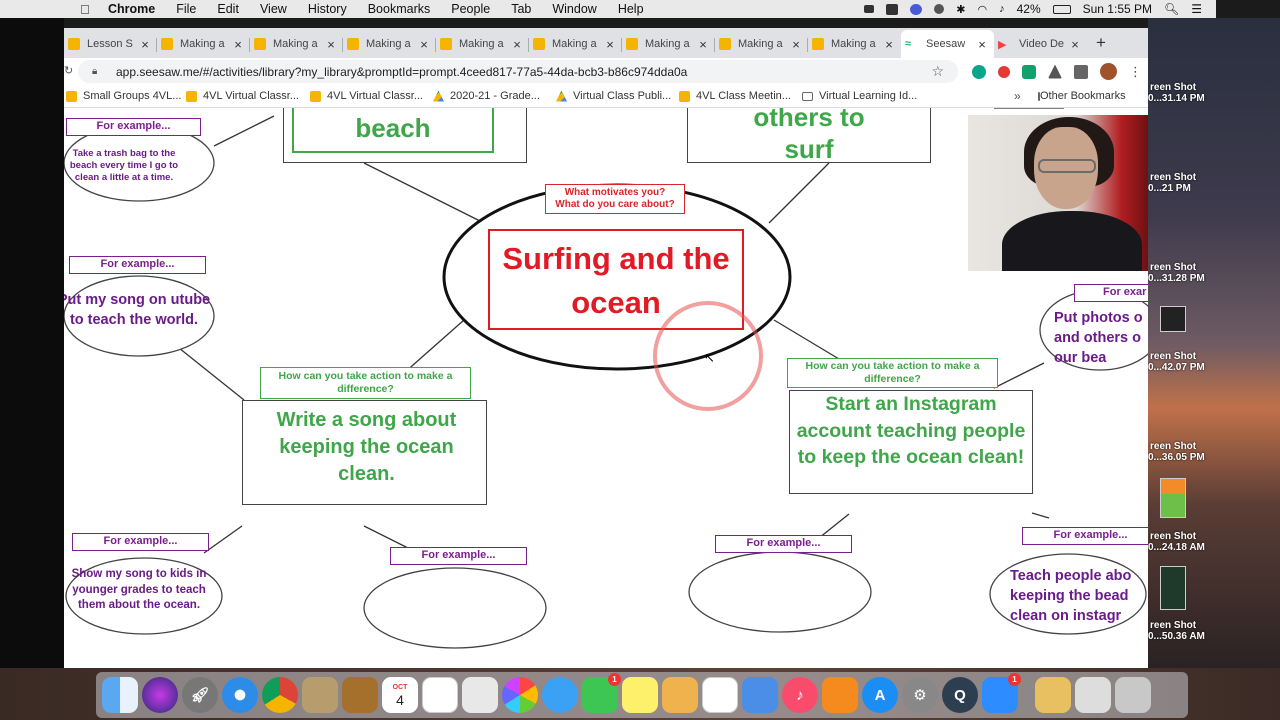 The height and width of the screenshot is (720, 1280). What do you see at coordinates (1101, 338) in the screenshot?
I see `example-text-mid-right: Put photos o and others o our bea` at bounding box center [1101, 338].